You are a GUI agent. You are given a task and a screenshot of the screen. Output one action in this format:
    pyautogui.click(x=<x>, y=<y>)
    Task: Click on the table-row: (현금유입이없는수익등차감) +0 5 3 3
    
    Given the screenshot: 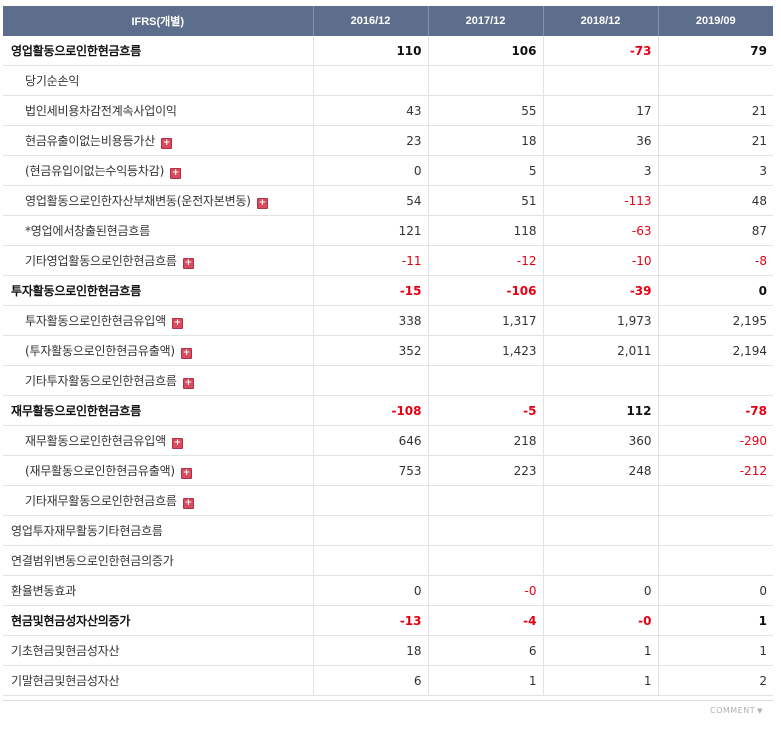 What is the action you would take?
    pyautogui.click(x=388, y=170)
    